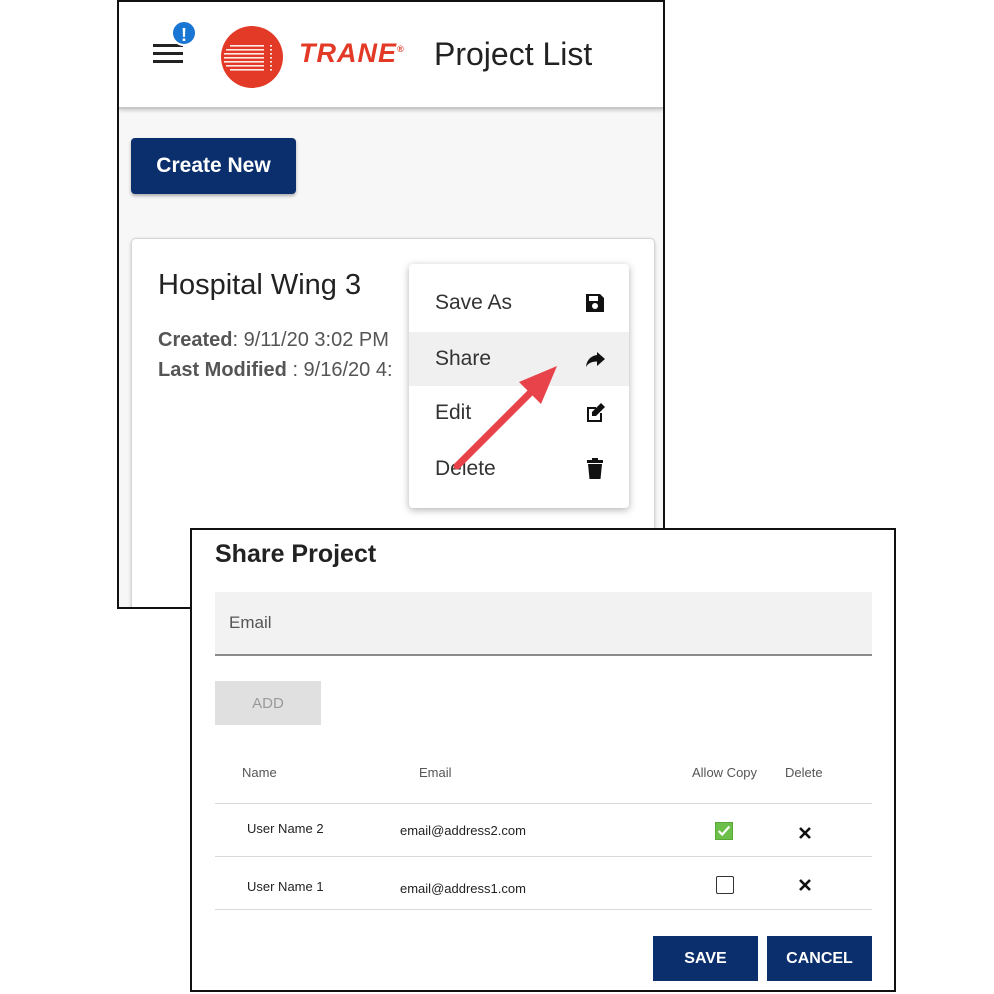 The height and width of the screenshot is (994, 994). What do you see at coordinates (268, 703) in the screenshot?
I see `add-button: ADD` at bounding box center [268, 703].